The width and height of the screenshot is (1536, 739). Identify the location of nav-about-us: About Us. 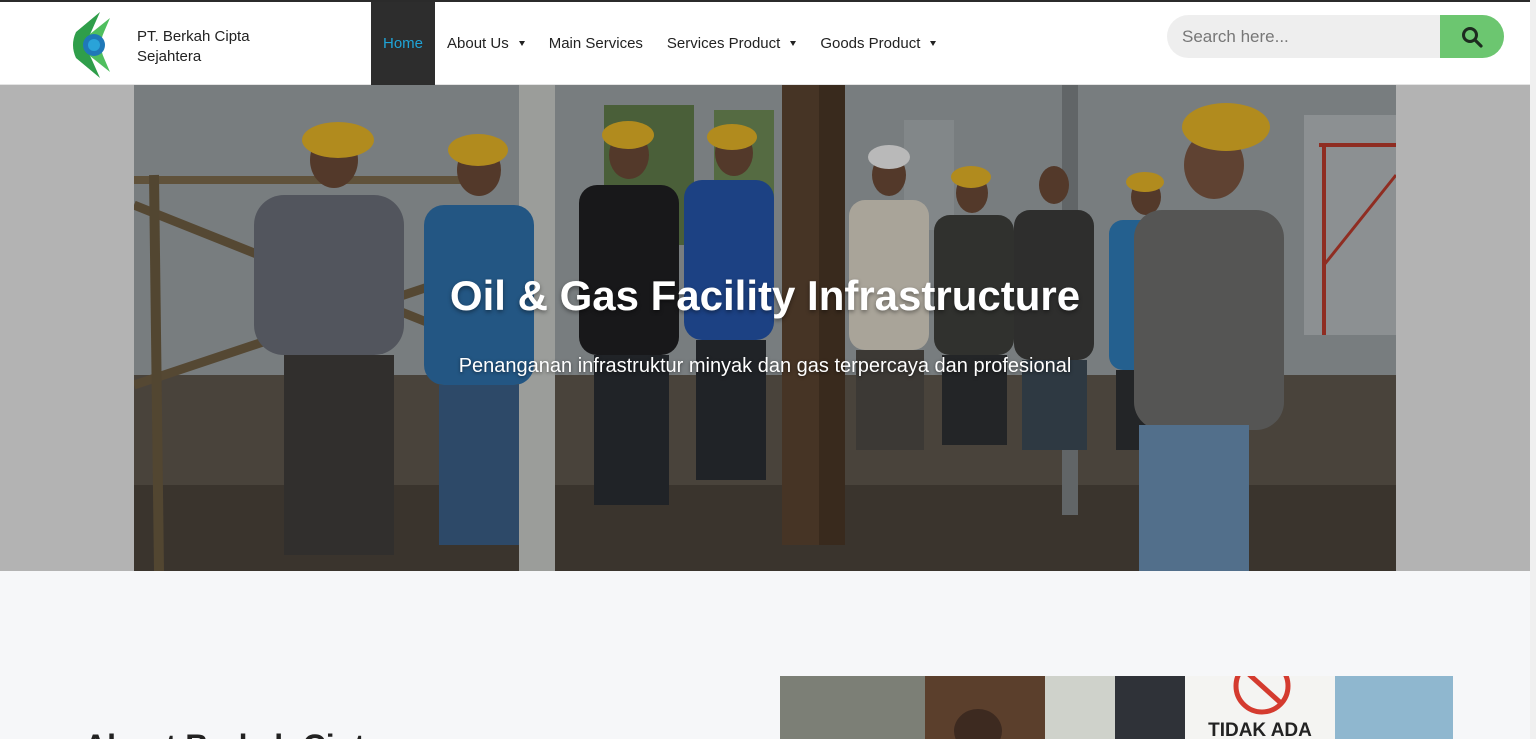
(486, 43).